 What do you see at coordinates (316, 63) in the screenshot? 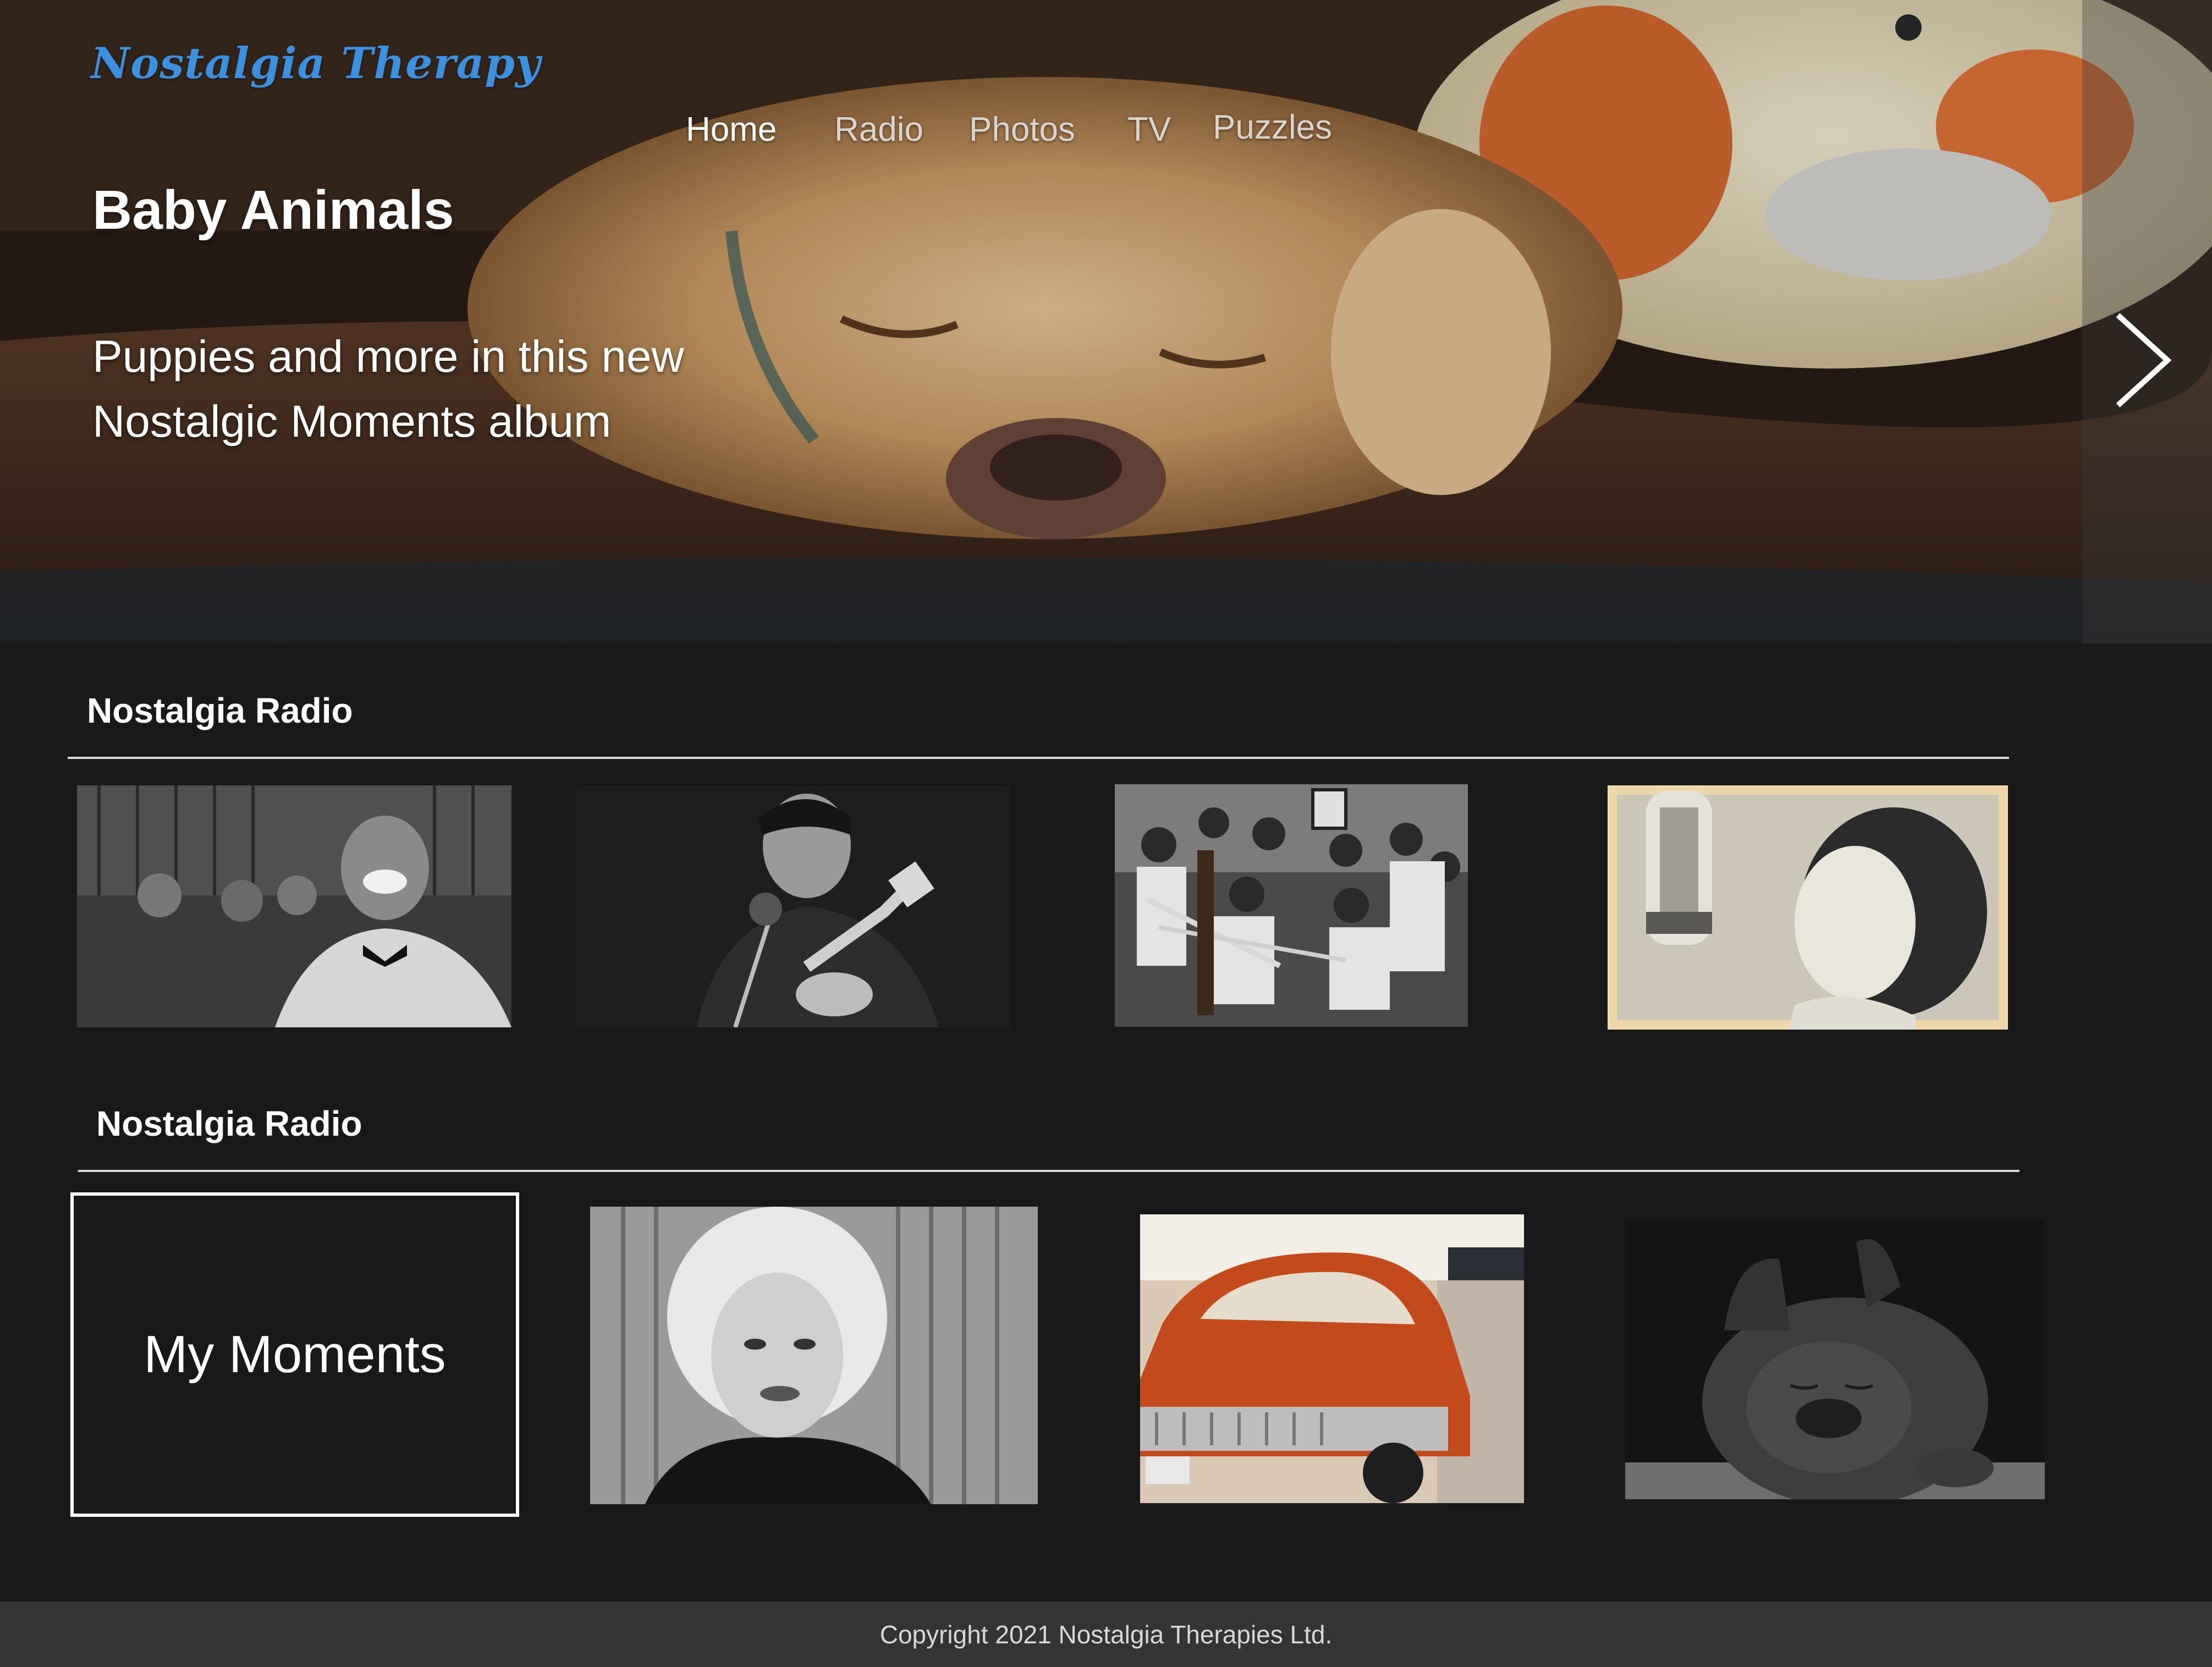
I see `brand-logo: Nostalgia Therapy` at bounding box center [316, 63].